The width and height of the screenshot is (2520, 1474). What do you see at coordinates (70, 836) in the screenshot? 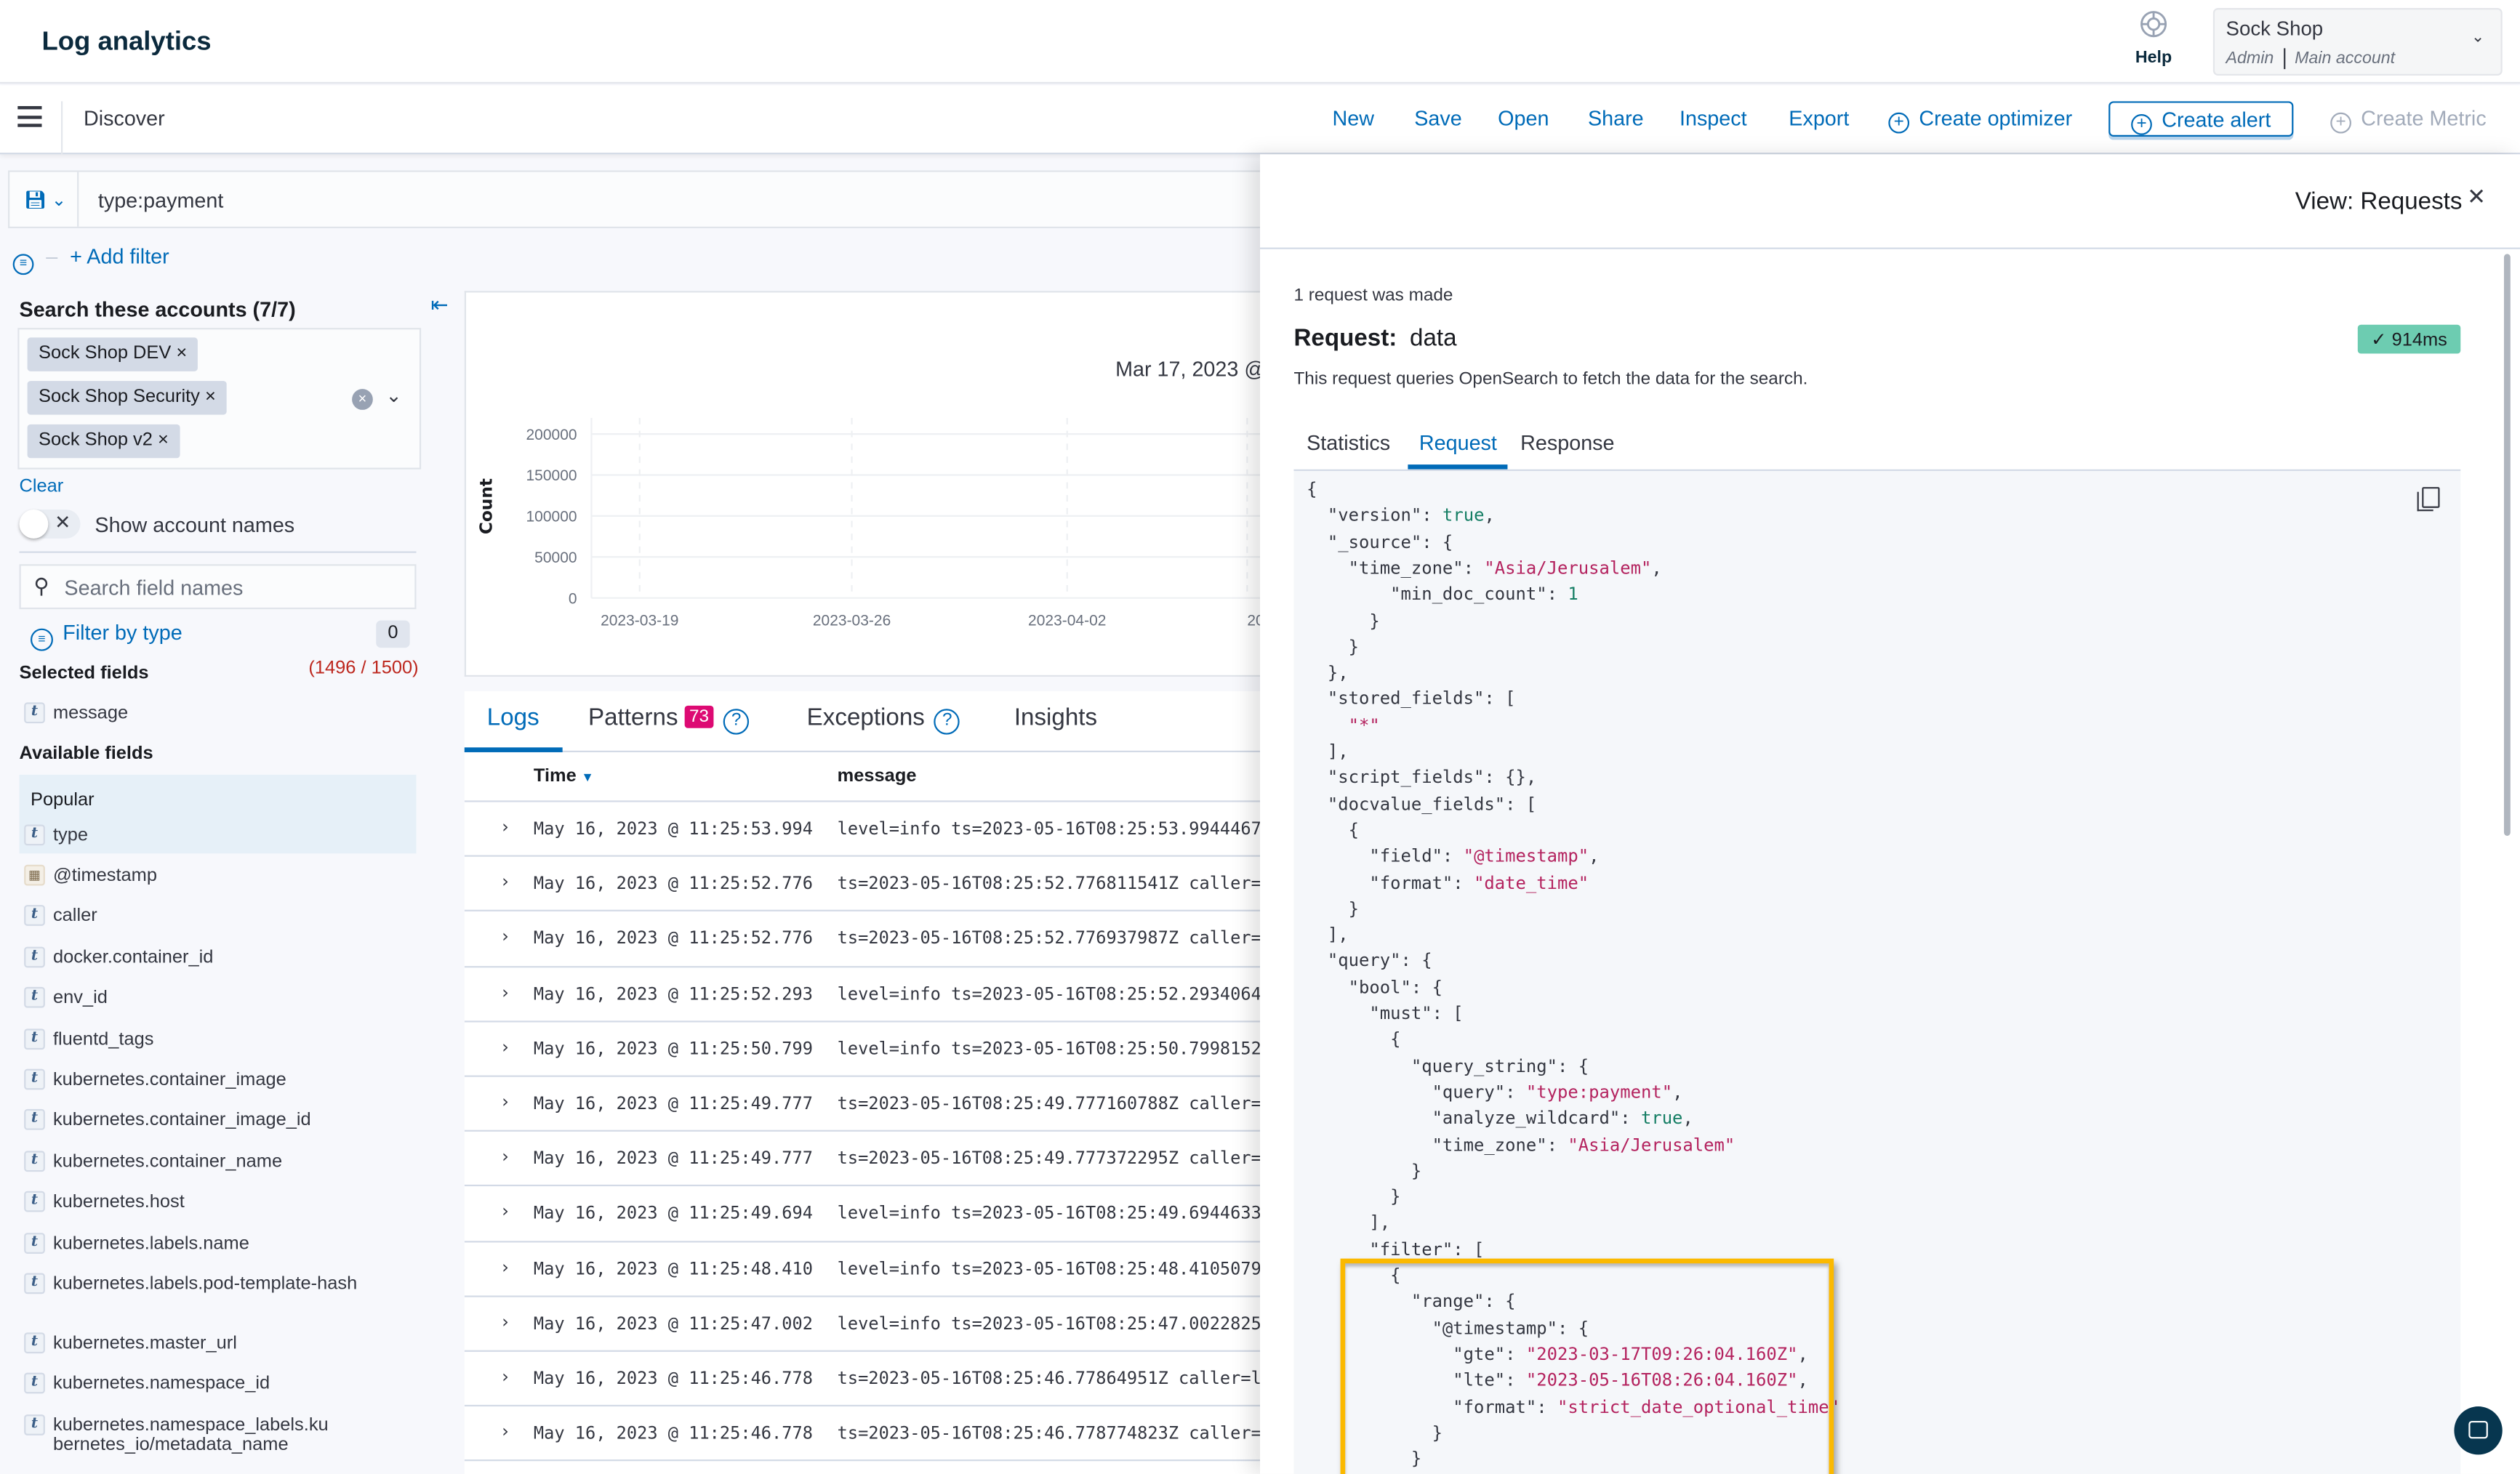
I see `field-name: type` at bounding box center [70, 836].